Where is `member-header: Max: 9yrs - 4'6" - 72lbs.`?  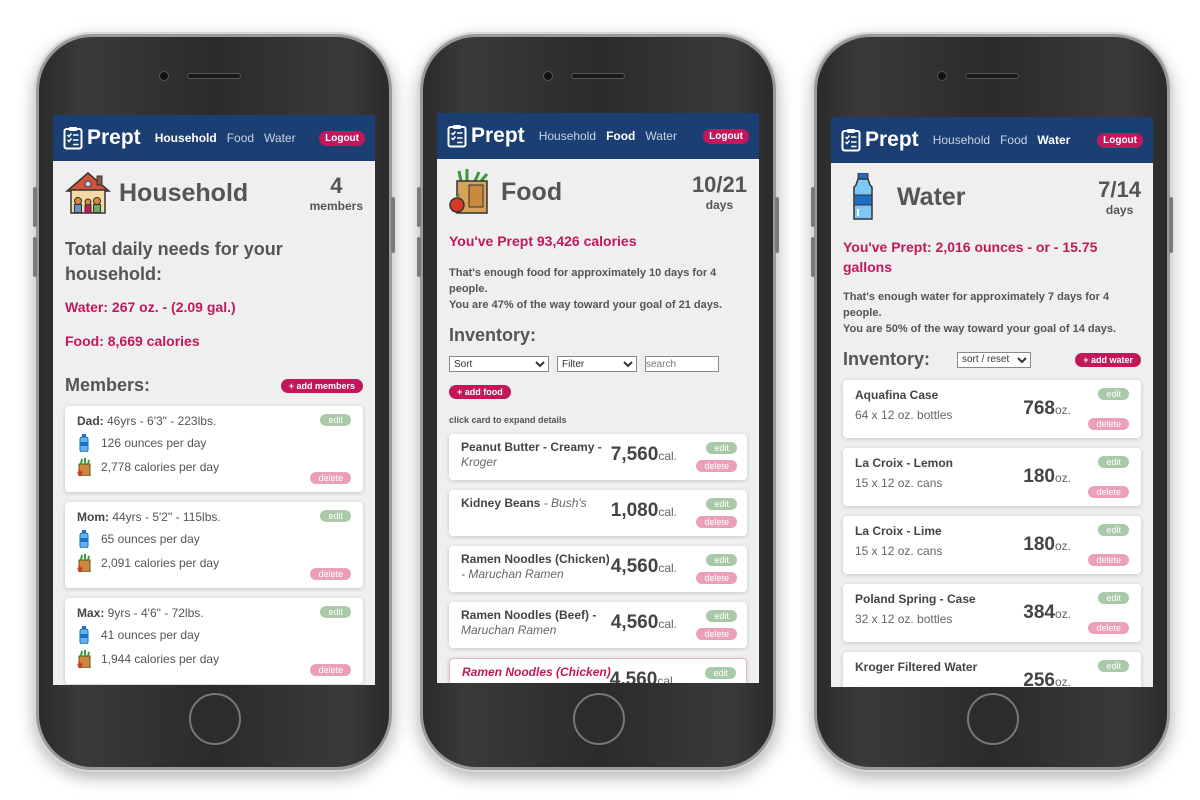 member-header: Max: 9yrs - 4'6" - 72lbs. is located at coordinates (214, 613).